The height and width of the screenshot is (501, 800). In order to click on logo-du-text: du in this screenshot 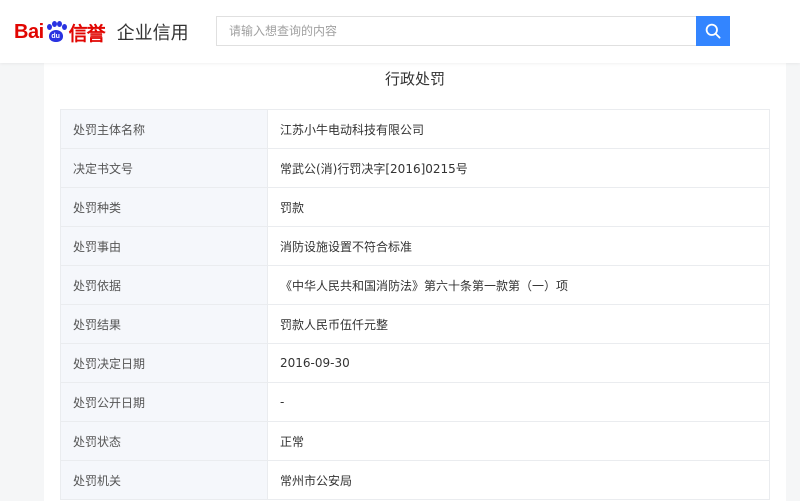, I will do `click(55, 36)`.